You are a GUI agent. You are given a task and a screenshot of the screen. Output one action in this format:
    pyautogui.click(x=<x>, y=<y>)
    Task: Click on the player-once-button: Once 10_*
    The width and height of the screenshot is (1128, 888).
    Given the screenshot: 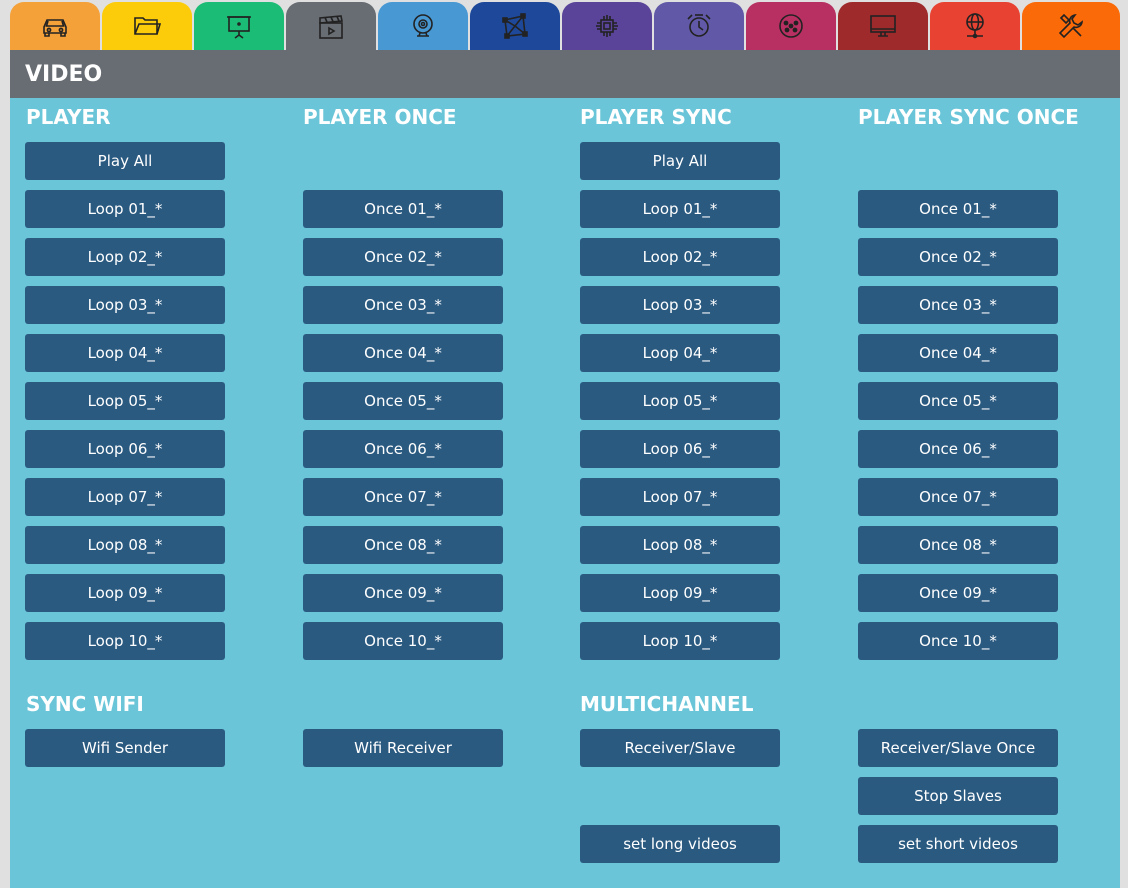 What is the action you would take?
    pyautogui.click(x=403, y=641)
    